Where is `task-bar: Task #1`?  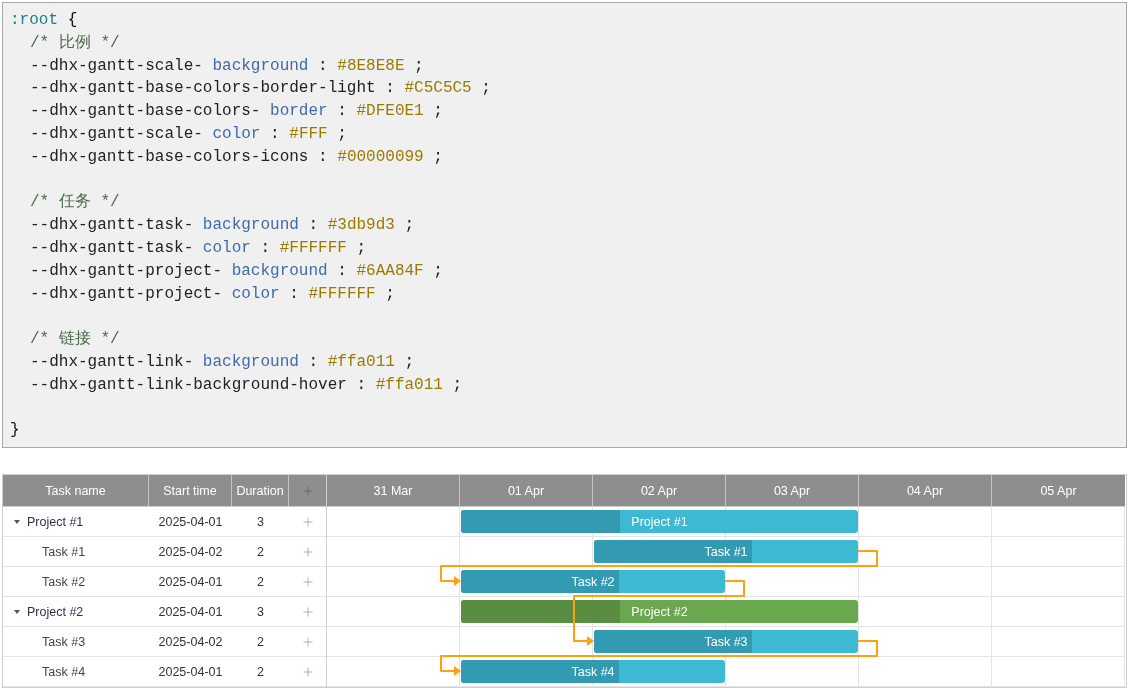
task-bar: Task #1 is located at coordinates (726, 551).